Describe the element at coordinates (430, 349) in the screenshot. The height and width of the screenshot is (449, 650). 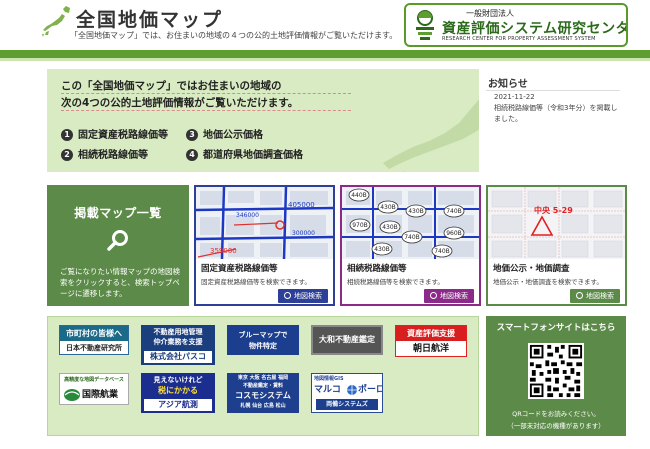
I see `ad-text: 朝日航洋` at that location.